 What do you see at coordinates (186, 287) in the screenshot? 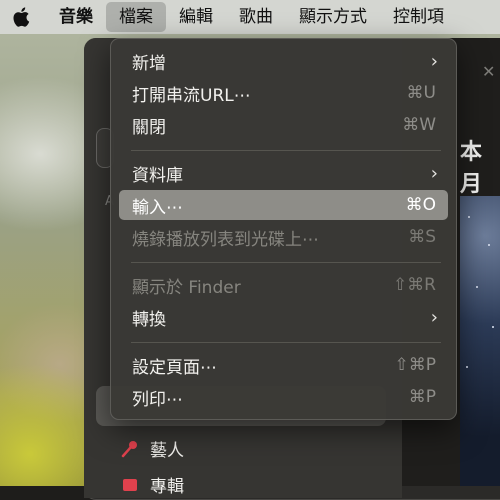
I see `menu-item-label: 顯示於 Finder` at bounding box center [186, 287].